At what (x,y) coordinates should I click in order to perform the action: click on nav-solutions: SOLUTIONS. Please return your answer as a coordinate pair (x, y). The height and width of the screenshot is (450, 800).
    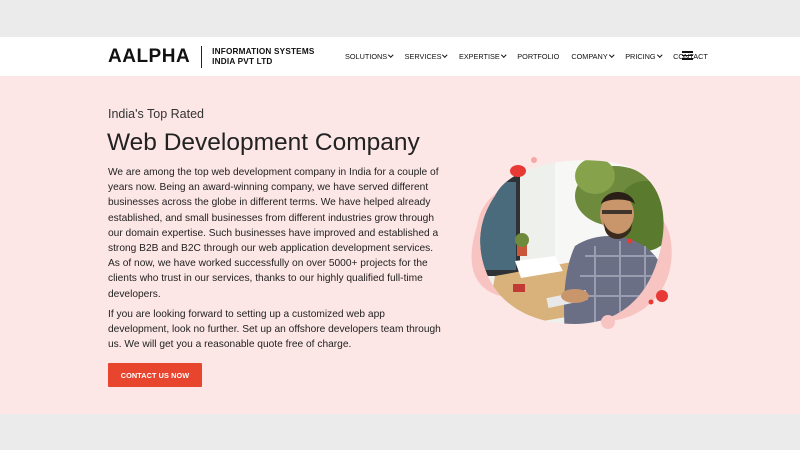
    Looking at the image, I should click on (369, 56).